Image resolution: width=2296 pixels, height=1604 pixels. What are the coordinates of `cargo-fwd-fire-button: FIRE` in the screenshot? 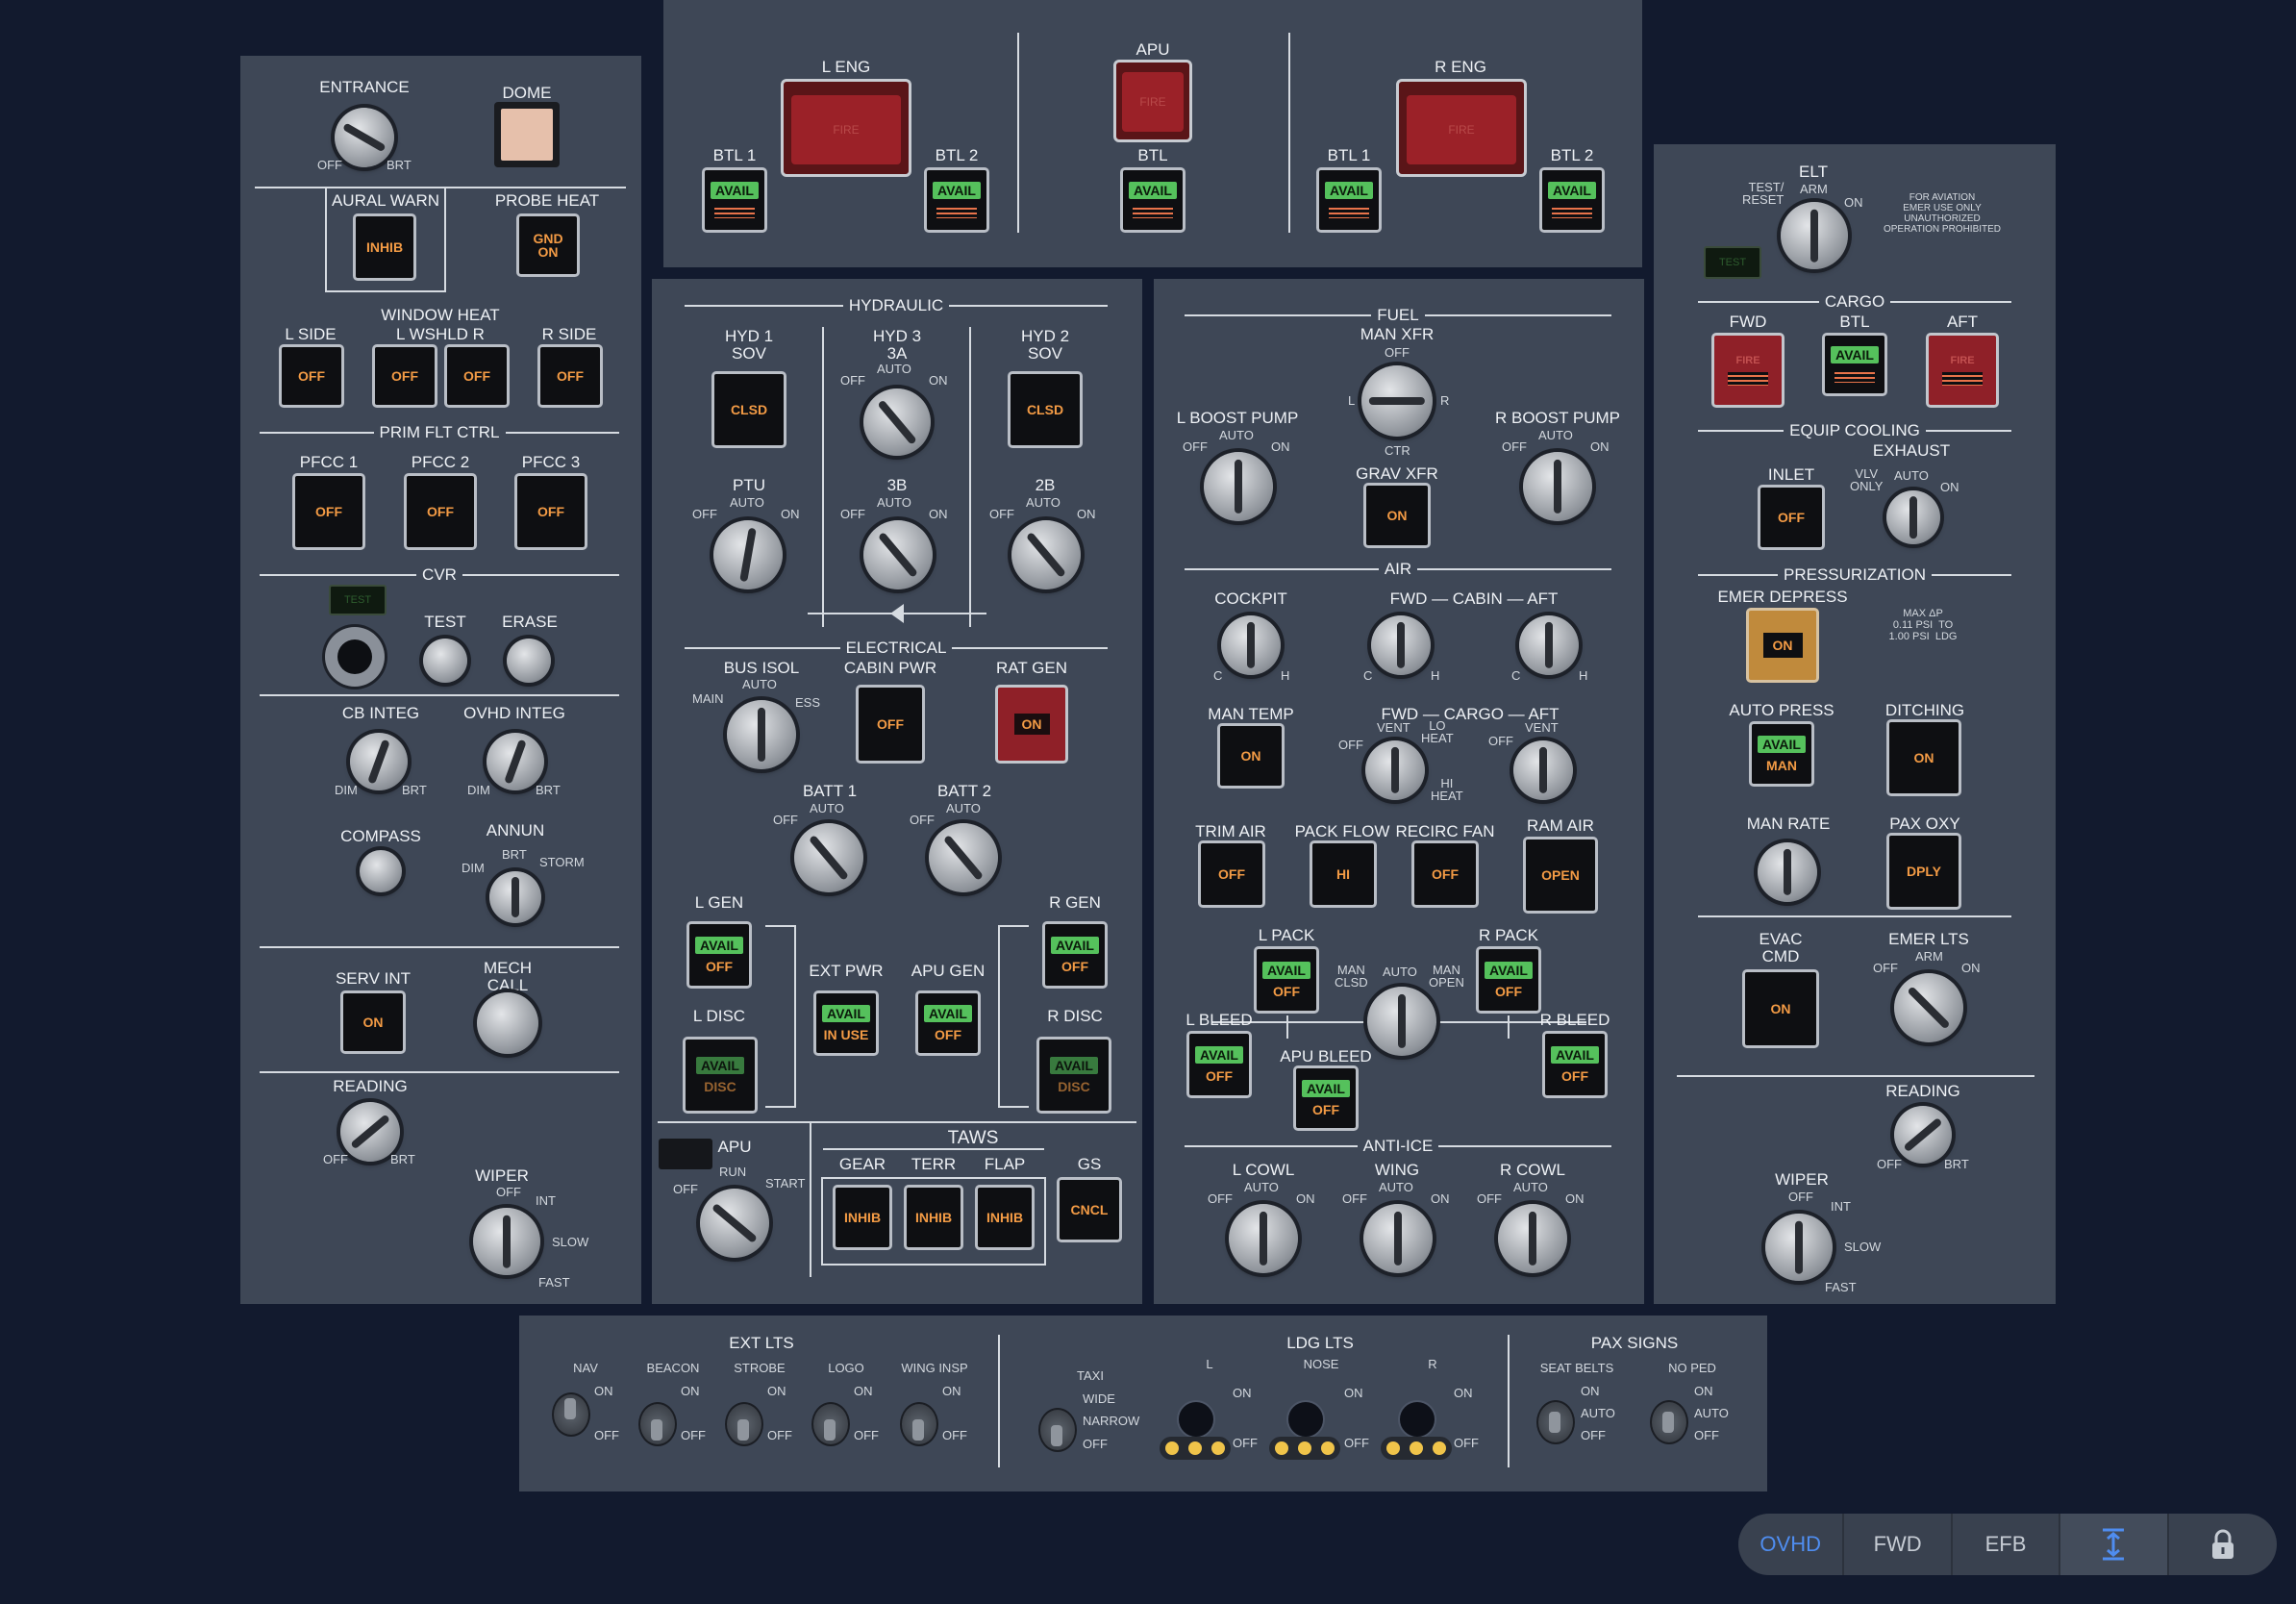 It's located at (1747, 370).